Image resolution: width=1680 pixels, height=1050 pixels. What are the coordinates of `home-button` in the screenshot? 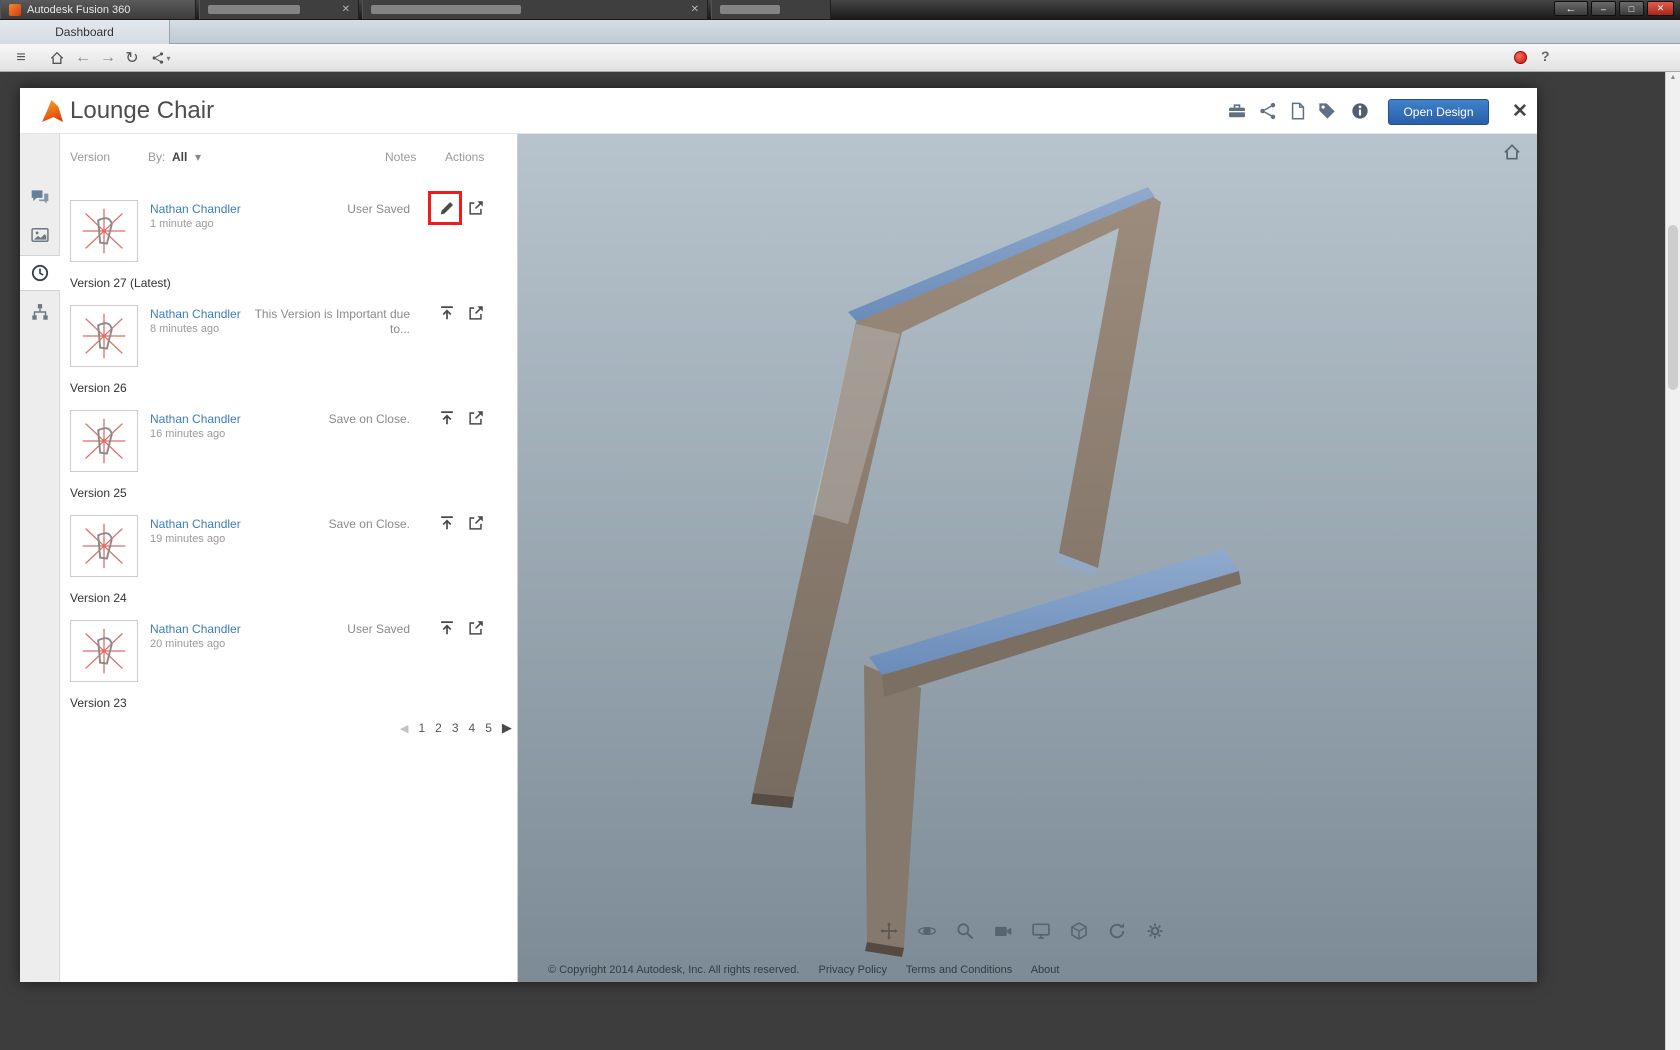 It's located at (57, 58).